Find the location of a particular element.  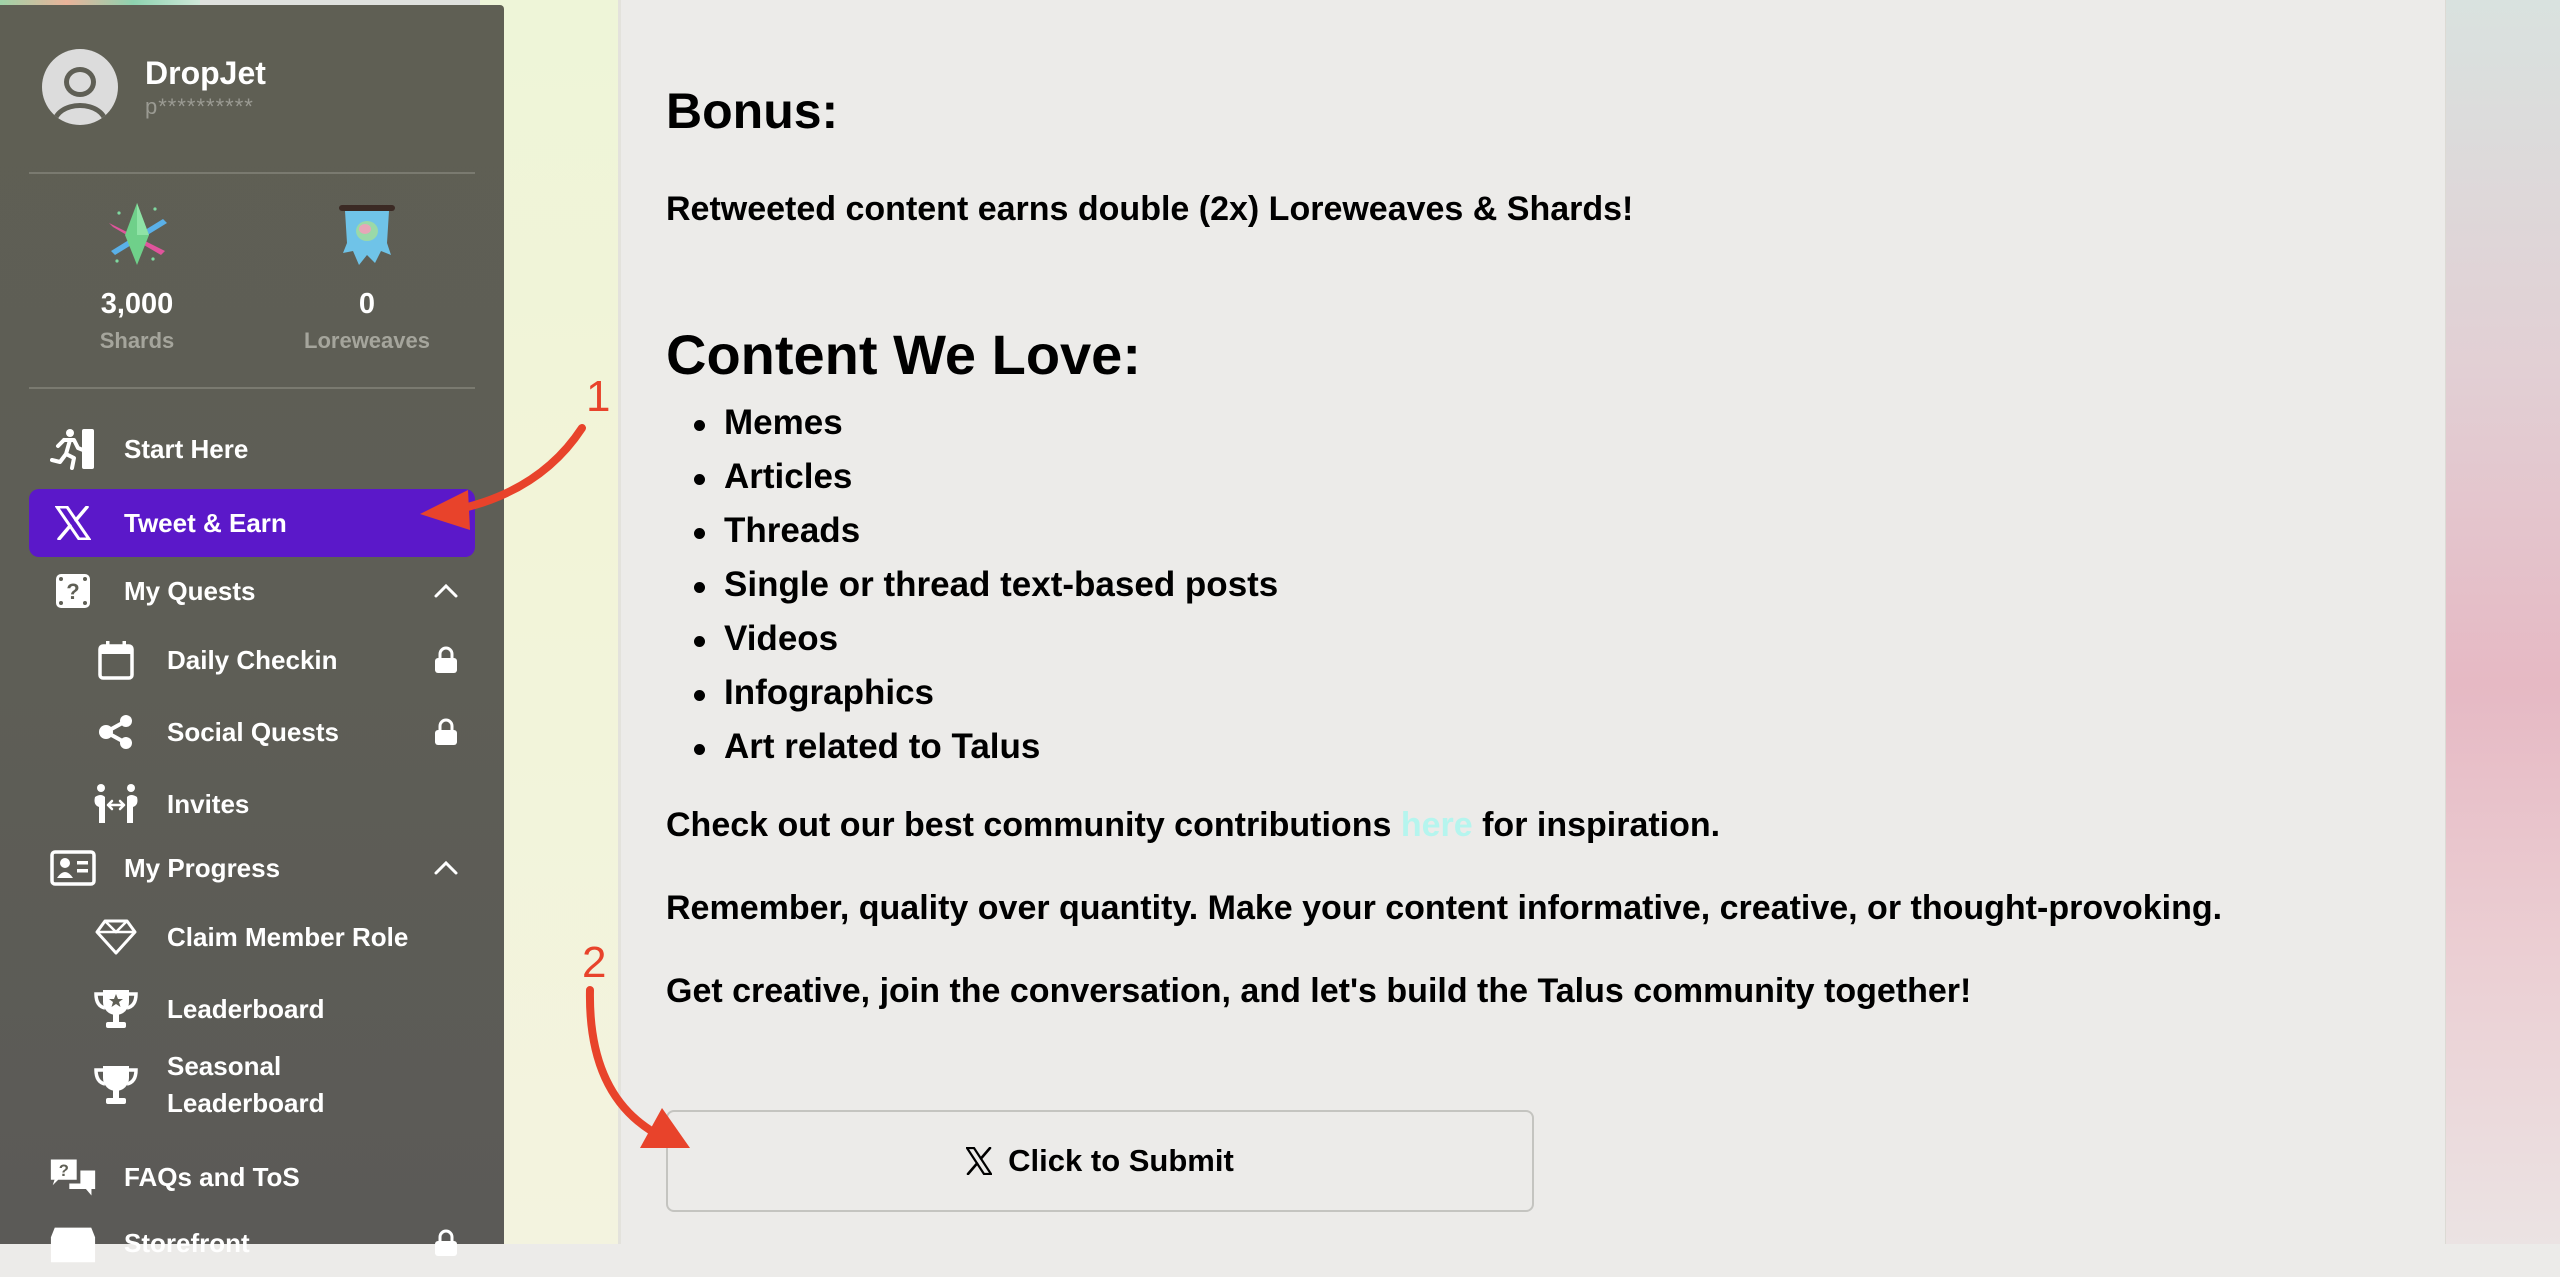

sidebar-item-invites: Invites is located at coordinates (252, 804).